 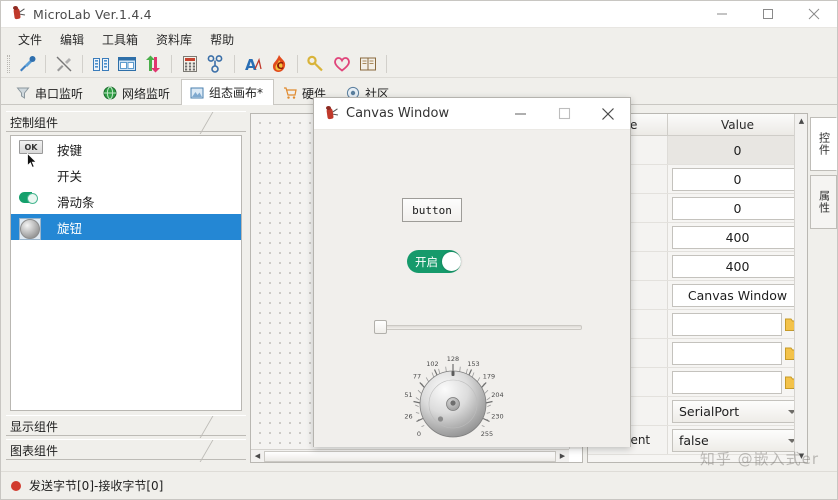 I want to click on connect-icon, so click(x=27, y=64).